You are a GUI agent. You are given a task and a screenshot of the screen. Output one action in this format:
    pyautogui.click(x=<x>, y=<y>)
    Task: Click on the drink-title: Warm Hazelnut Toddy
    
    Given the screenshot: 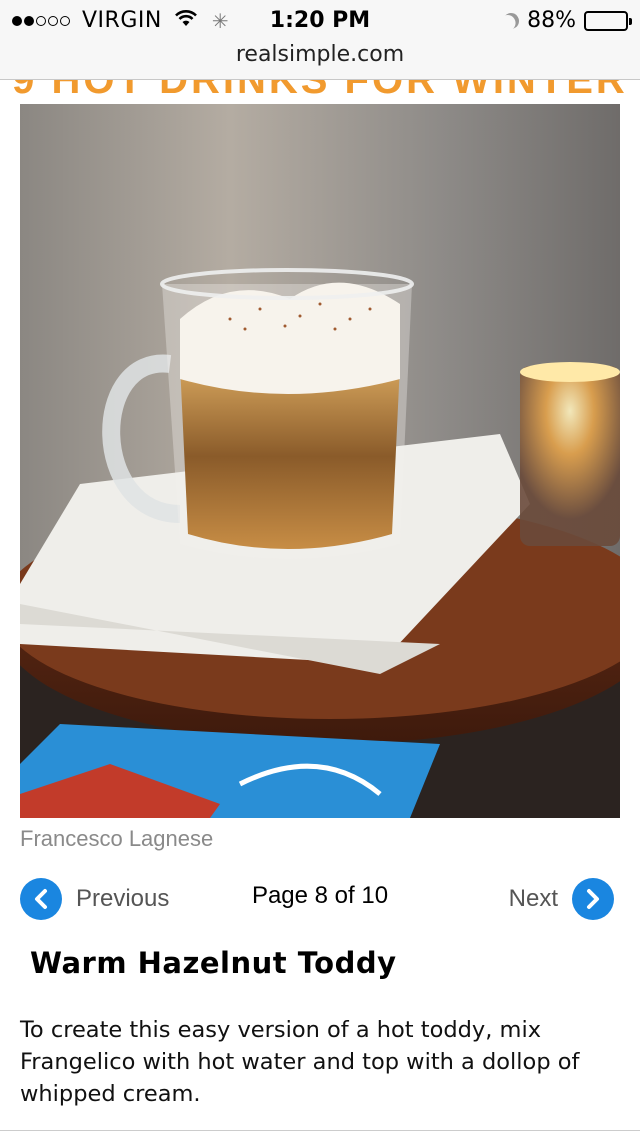 What is the action you would take?
    pyautogui.click(x=213, y=963)
    